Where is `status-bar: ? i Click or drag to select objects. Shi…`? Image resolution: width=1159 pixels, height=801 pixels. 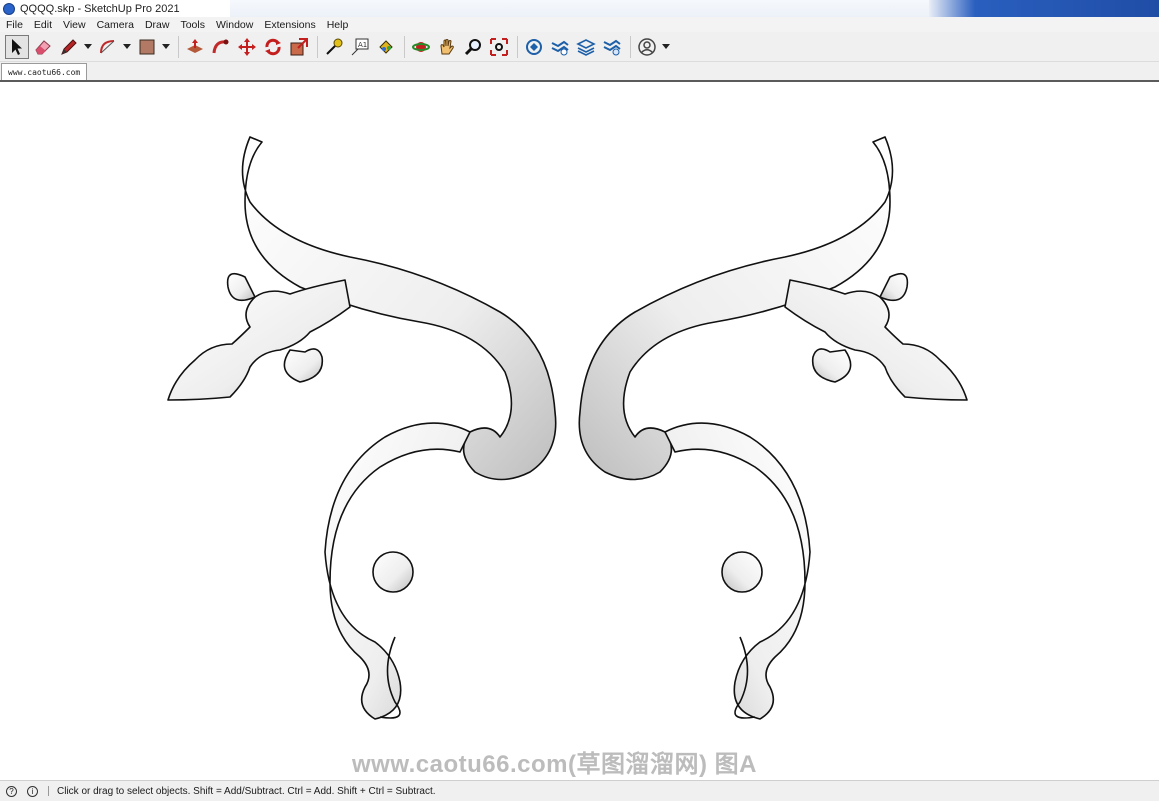
status-bar: ? i Click or drag to select objects. Shi… is located at coordinates (579, 790).